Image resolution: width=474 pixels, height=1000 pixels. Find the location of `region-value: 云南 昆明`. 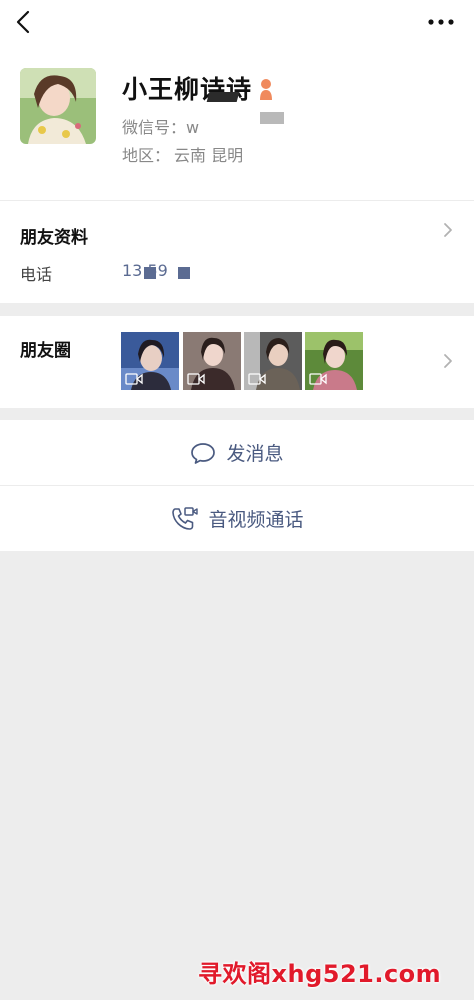

region-value: 云南 昆明 is located at coordinates (209, 155).